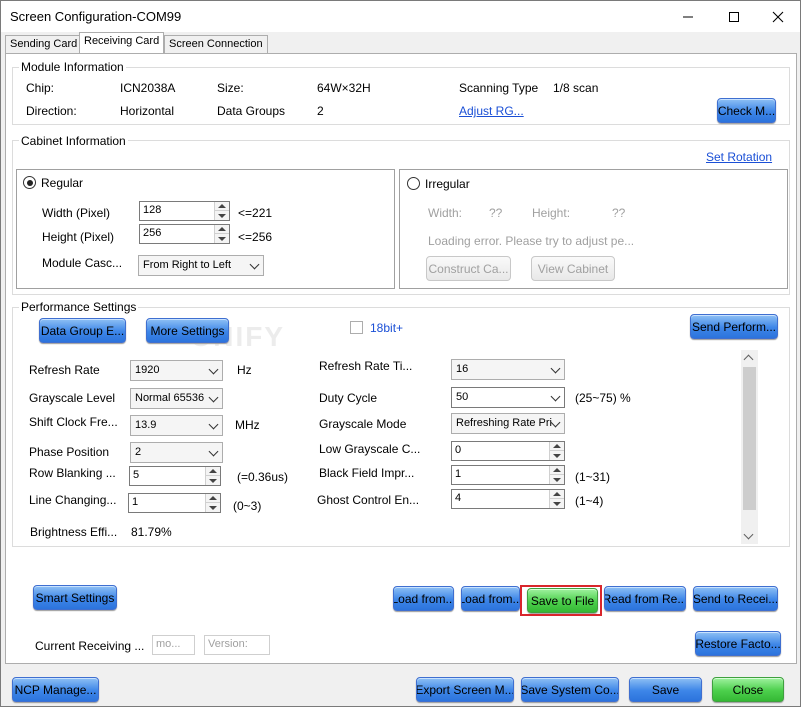 Image resolution: width=801 pixels, height=707 pixels. Describe the element at coordinates (176, 398) in the screenshot. I see `grayscale-level-select: Normal 65536` at that location.